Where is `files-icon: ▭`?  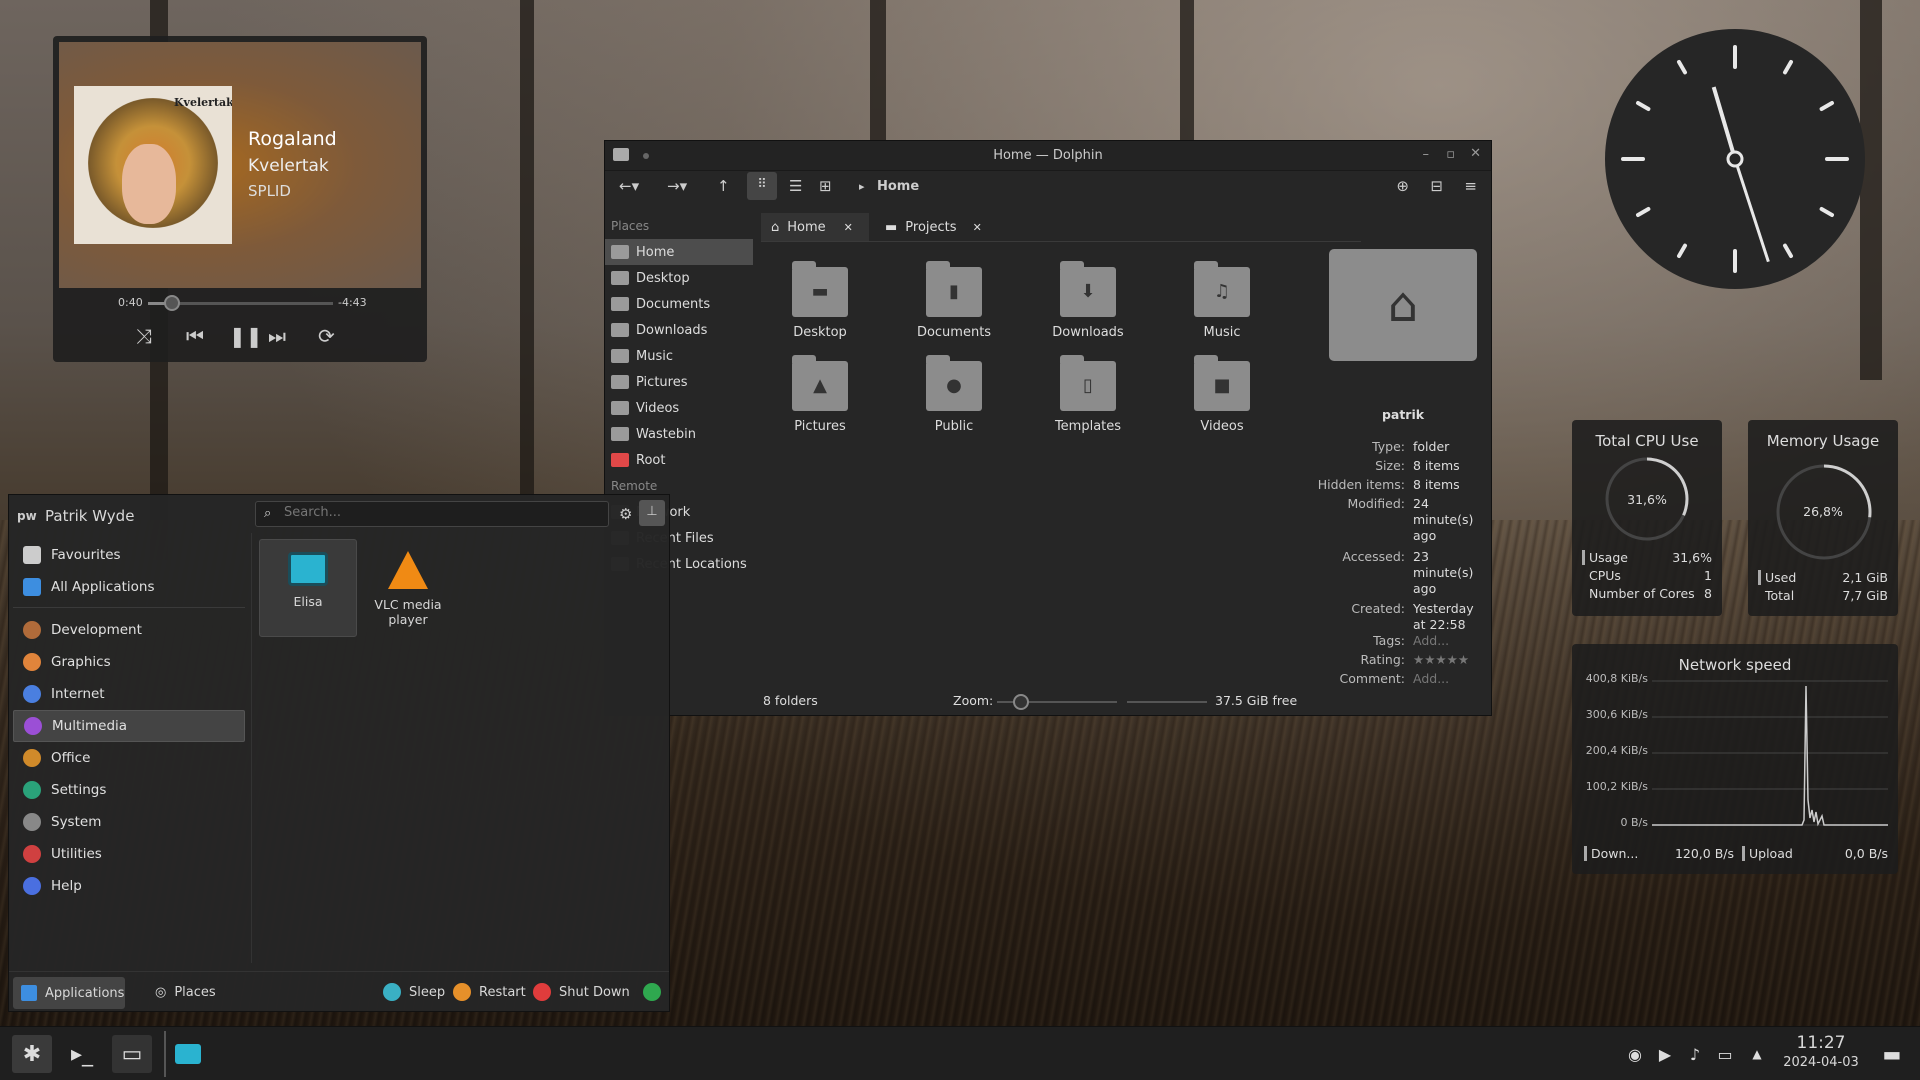 files-icon: ▭ is located at coordinates (132, 1054).